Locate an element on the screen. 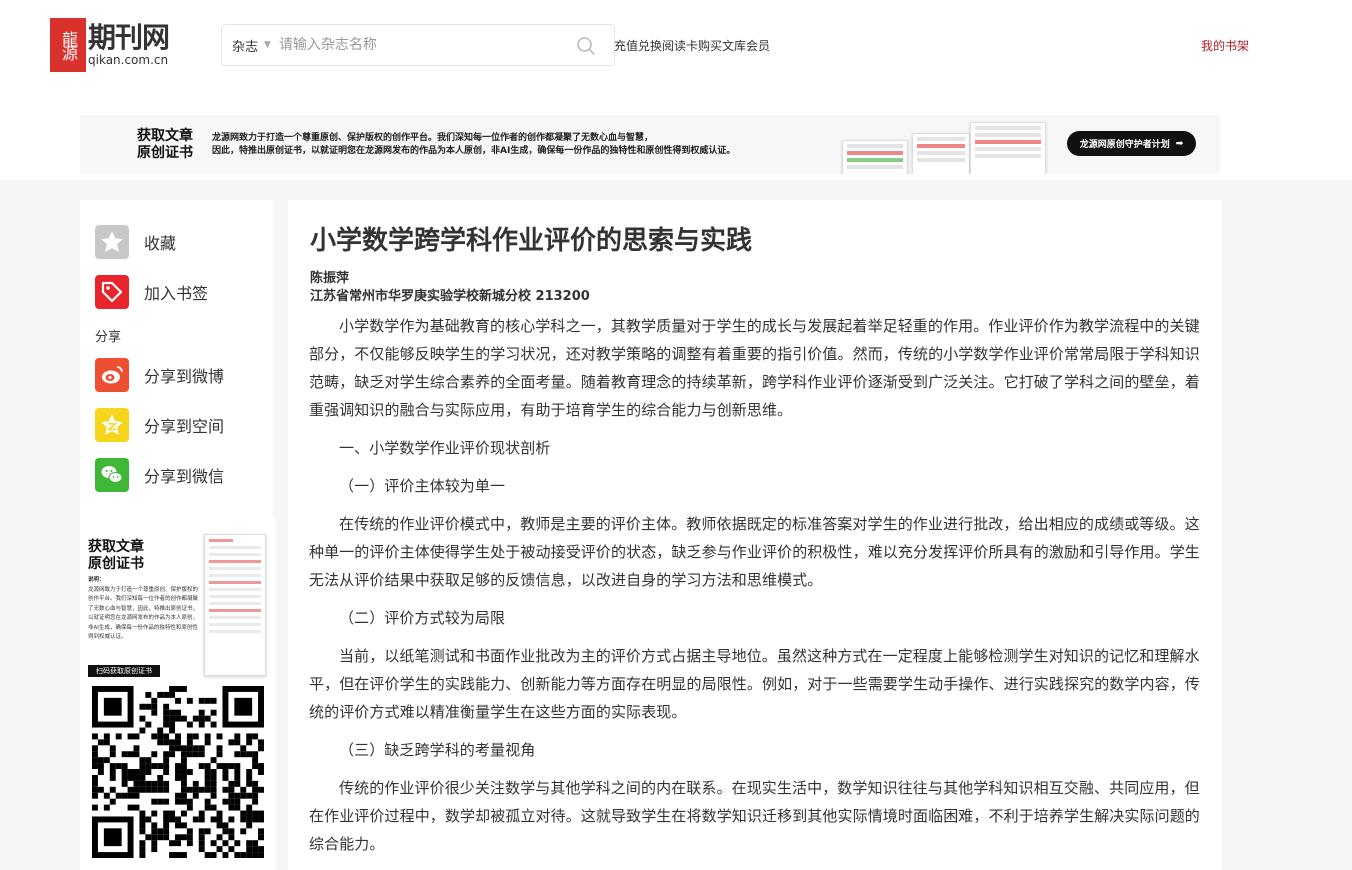  tag-icon is located at coordinates (112, 292).